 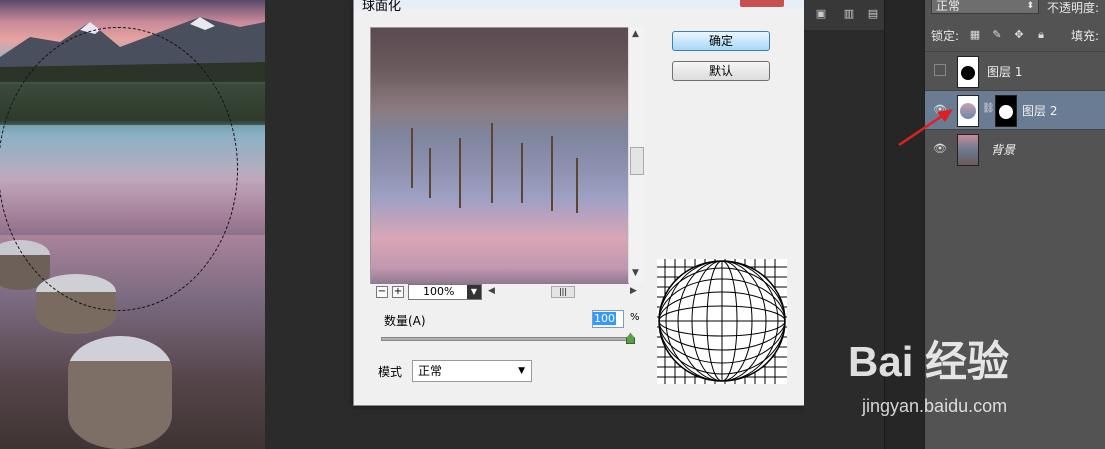 What do you see at coordinates (985, 7) in the screenshot?
I see `blend-mode-select: 正常 ⬍` at bounding box center [985, 7].